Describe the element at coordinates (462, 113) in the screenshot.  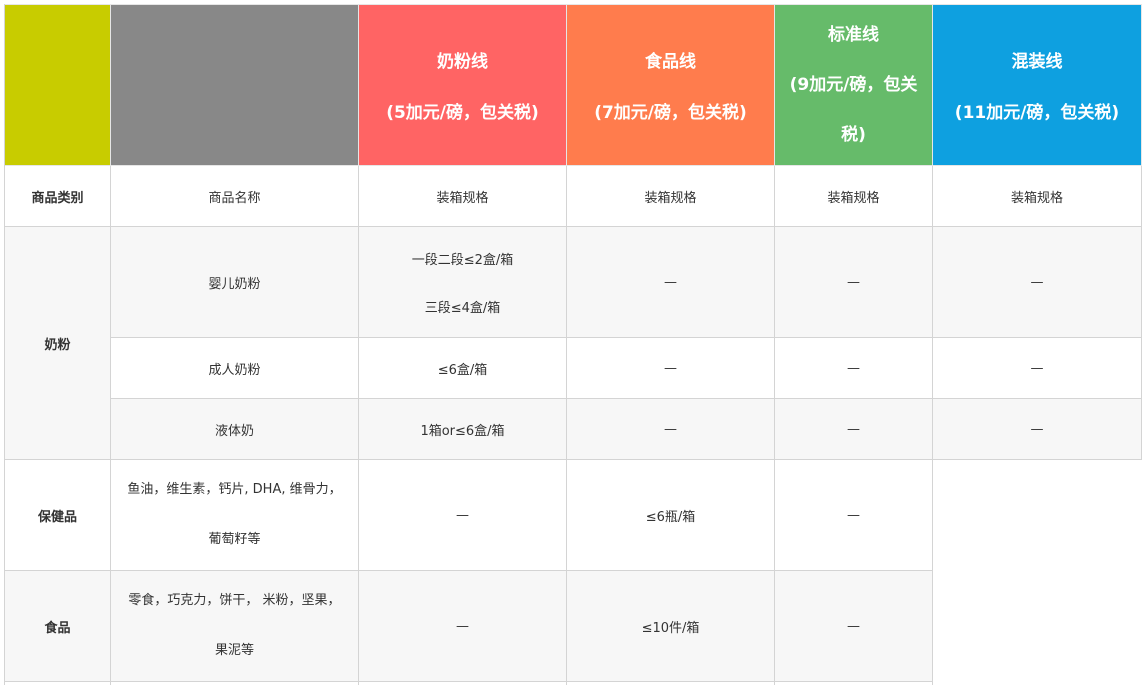
I see `milk-line-price: (5加元/磅，包关税)` at that location.